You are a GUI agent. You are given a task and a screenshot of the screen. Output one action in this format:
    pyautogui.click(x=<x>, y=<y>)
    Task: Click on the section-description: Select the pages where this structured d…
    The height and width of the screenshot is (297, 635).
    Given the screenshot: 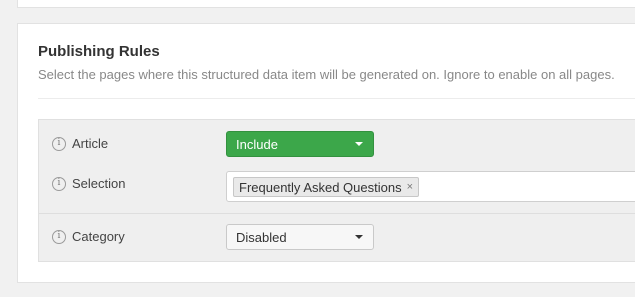 What is the action you would take?
    pyautogui.click(x=326, y=74)
    